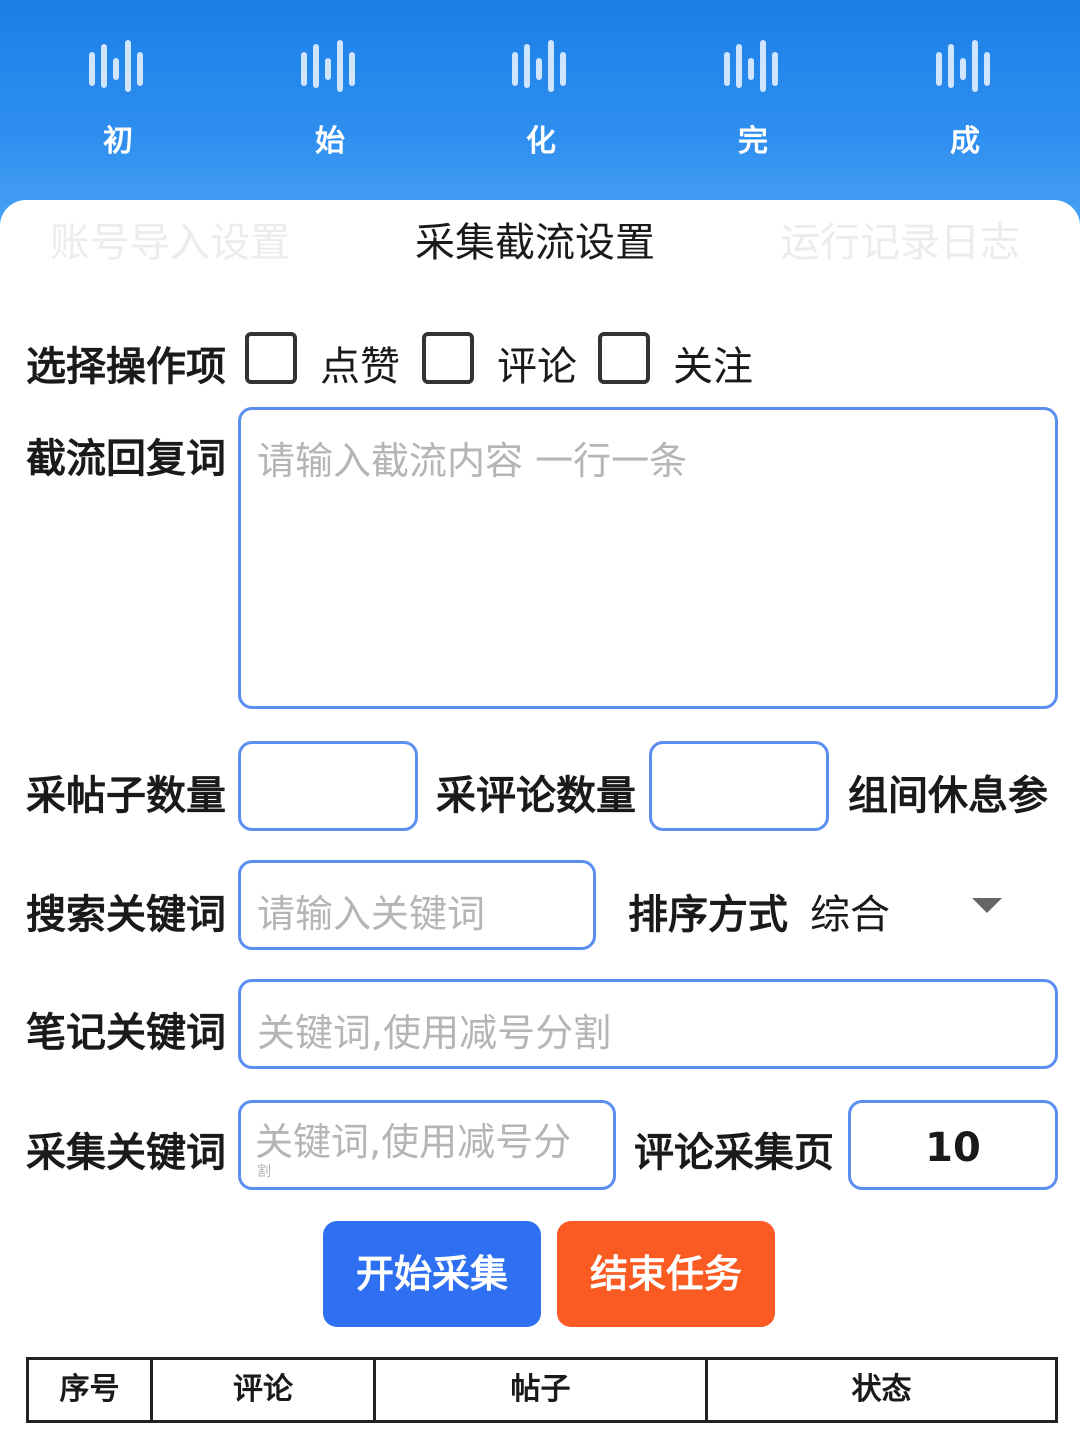  Describe the element at coordinates (126, 1033) in the screenshot. I see `note-keyword-label: 笔记关键词` at that location.